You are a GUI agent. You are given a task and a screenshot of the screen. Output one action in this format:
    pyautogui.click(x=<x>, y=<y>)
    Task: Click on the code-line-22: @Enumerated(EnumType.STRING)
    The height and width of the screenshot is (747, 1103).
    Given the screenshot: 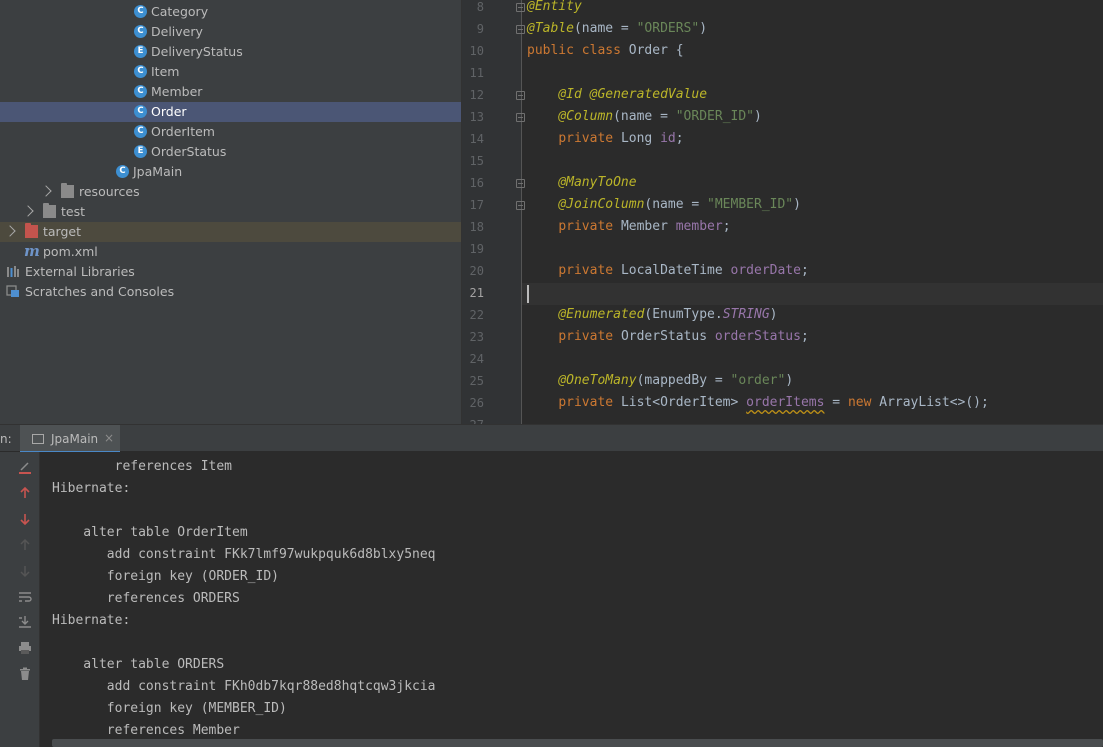 What is the action you would take?
    pyautogui.click(x=652, y=315)
    